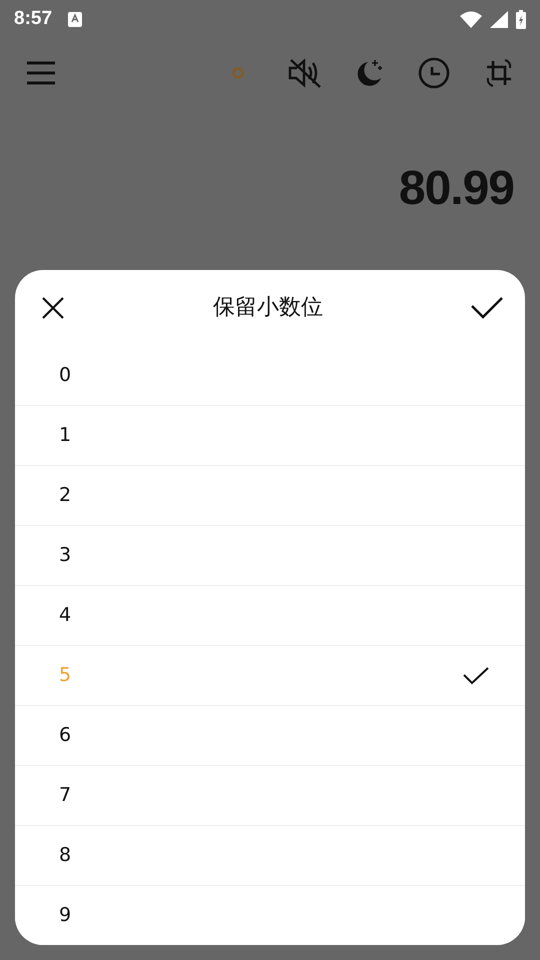  Describe the element at coordinates (499, 73) in the screenshot. I see `rotate-button` at that location.